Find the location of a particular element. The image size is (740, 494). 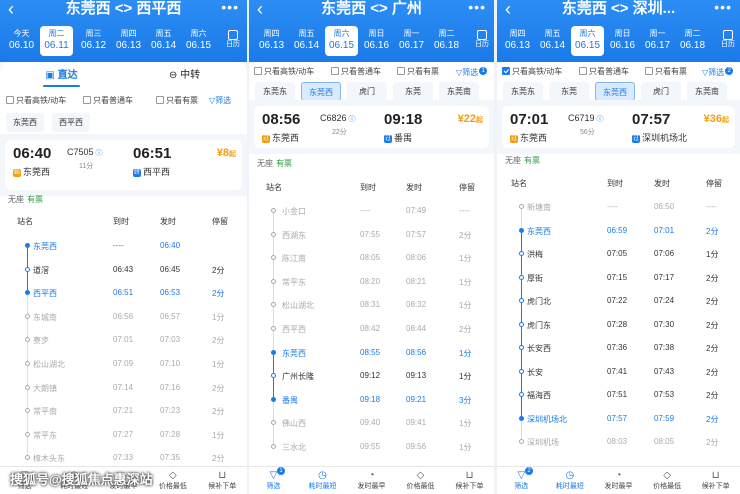

stop-name: 寮步 is located at coordinates (41, 341).